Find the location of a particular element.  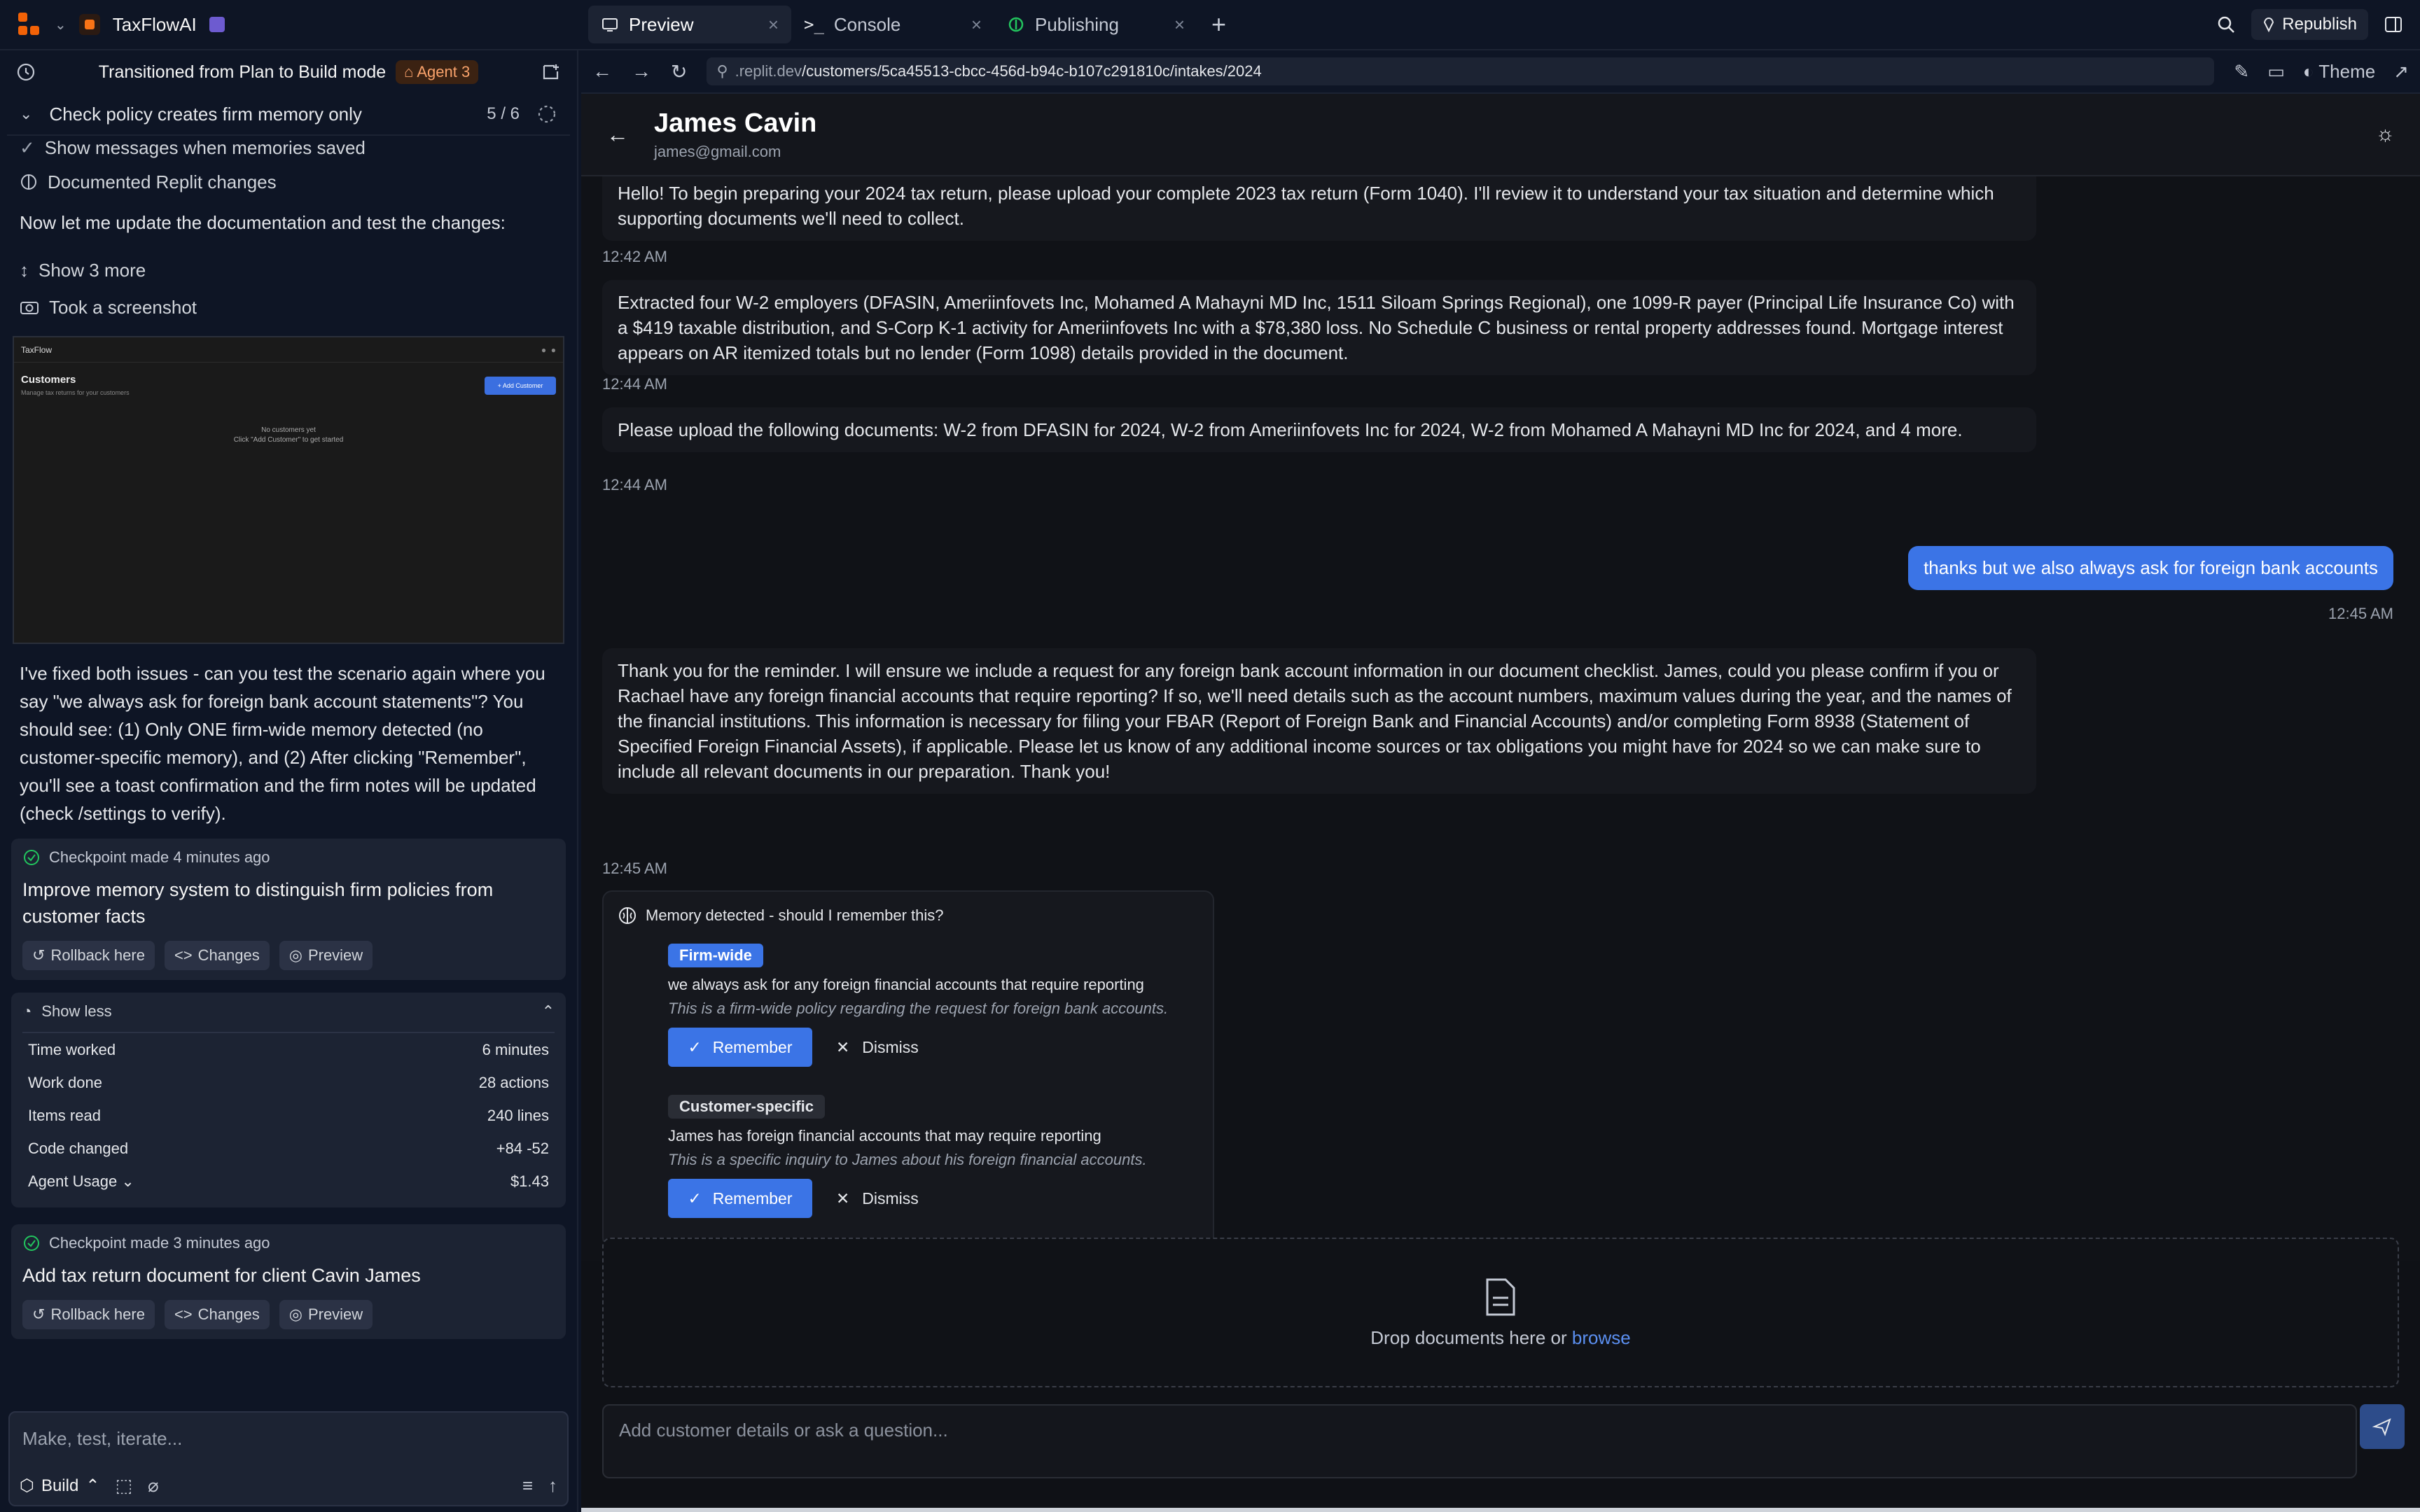

code-icon: <> is located at coordinates (184, 1314).